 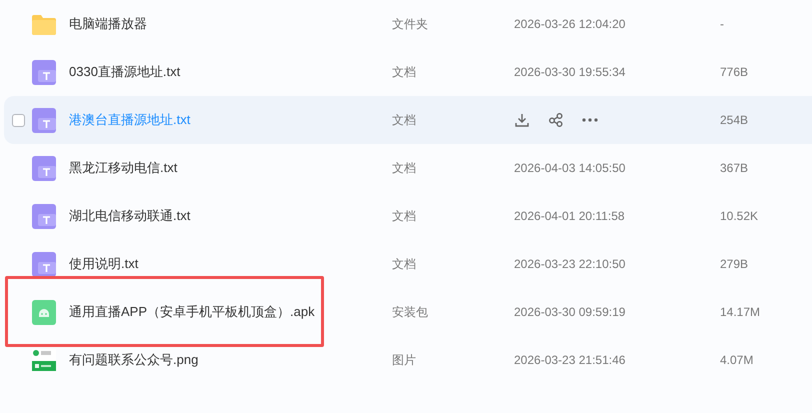 What do you see at coordinates (230, 24) in the screenshot?
I see `file-name: 电脑端播放器` at bounding box center [230, 24].